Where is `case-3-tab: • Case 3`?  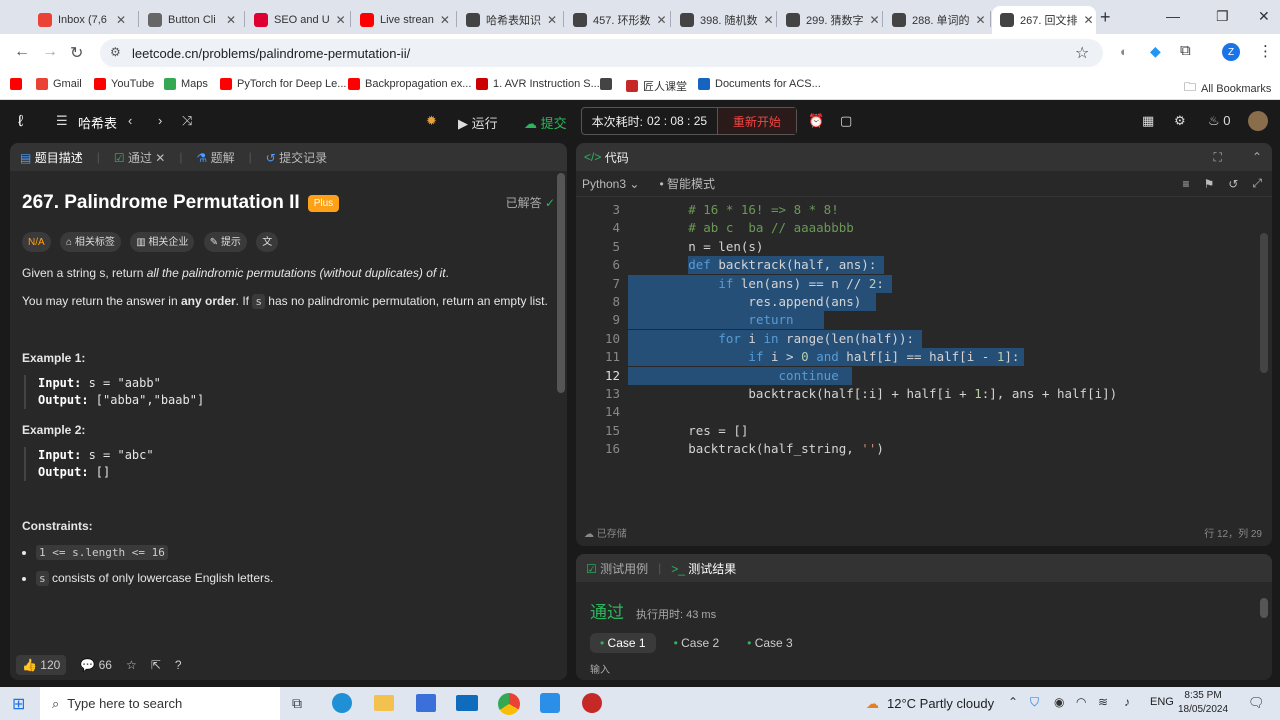 case-3-tab: • Case 3 is located at coordinates (770, 643).